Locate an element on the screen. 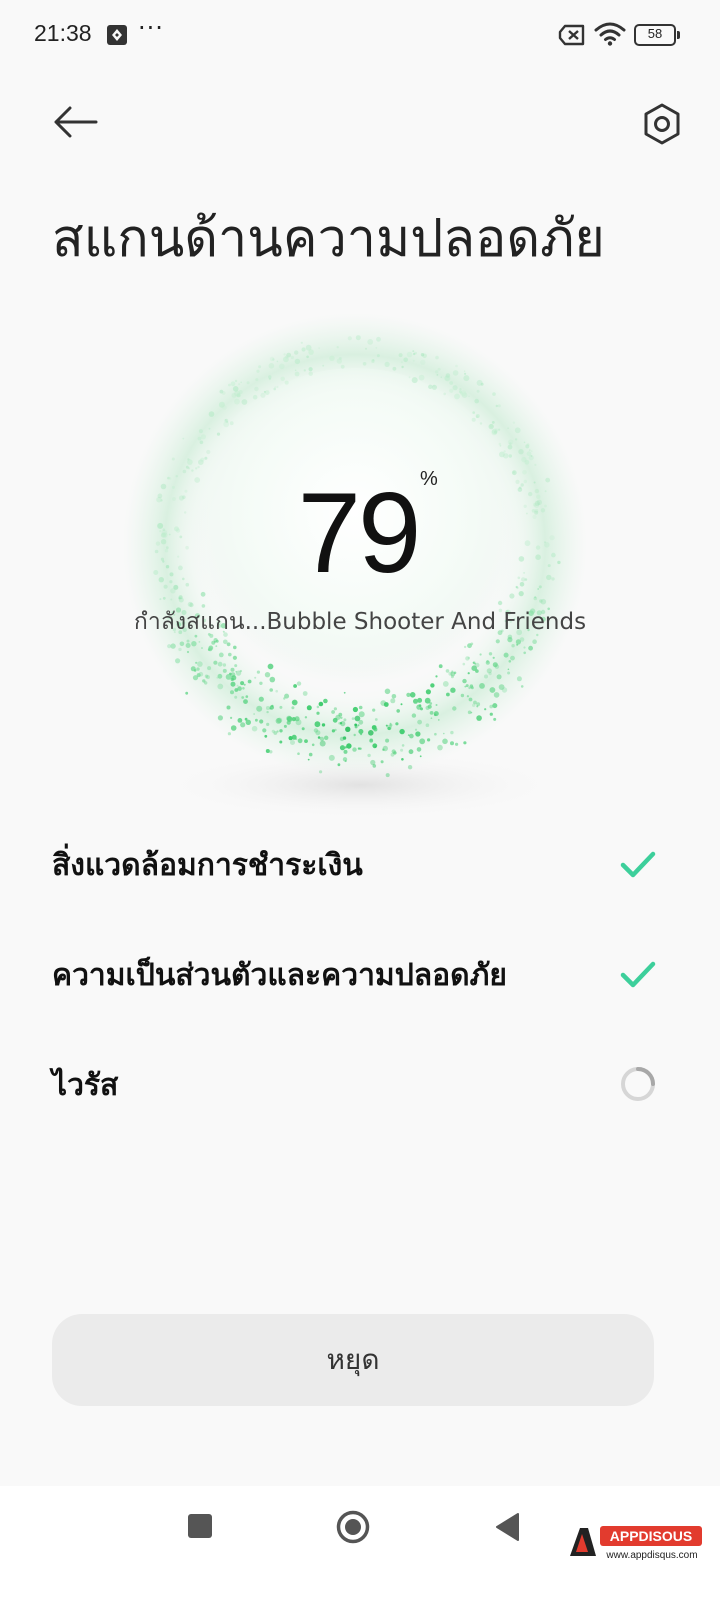 This screenshot has width=720, height=1600. stop-button-label: หยุด is located at coordinates (353, 1359).